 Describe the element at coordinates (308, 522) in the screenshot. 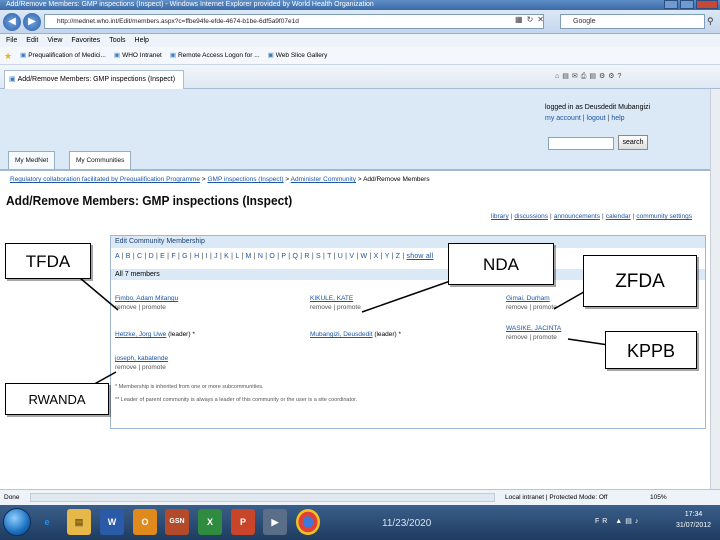

I see `chrome-icon` at that location.